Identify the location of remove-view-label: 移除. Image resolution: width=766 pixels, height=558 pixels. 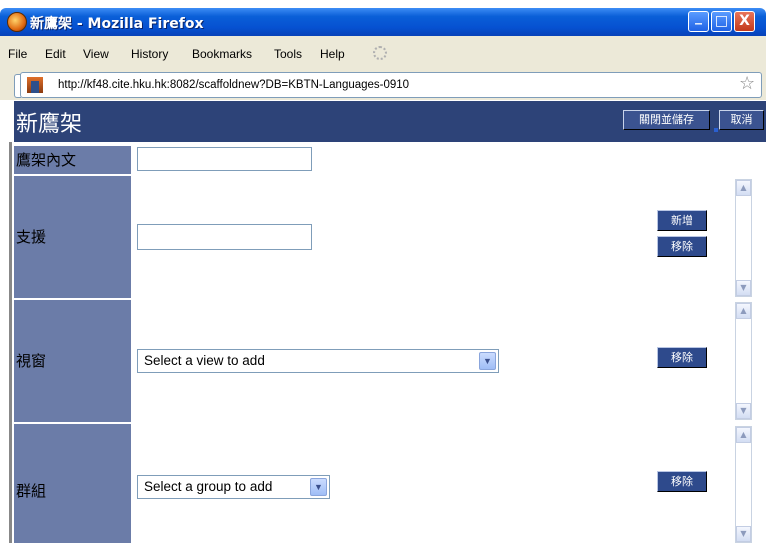
(682, 357).